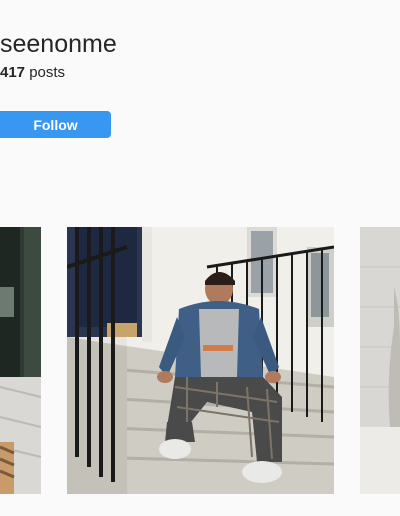  What do you see at coordinates (45, 72) in the screenshot?
I see `post-count-label: posts` at bounding box center [45, 72].